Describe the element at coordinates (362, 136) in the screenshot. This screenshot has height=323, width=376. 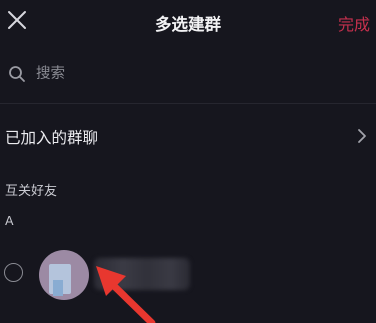
I see `chevron-right-icon` at that location.